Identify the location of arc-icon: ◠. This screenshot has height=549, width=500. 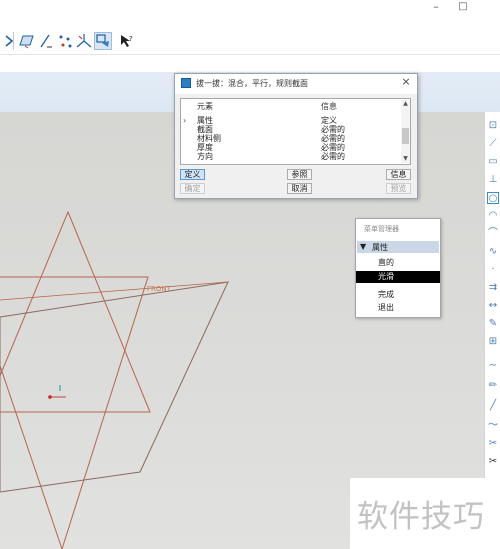
(493, 216).